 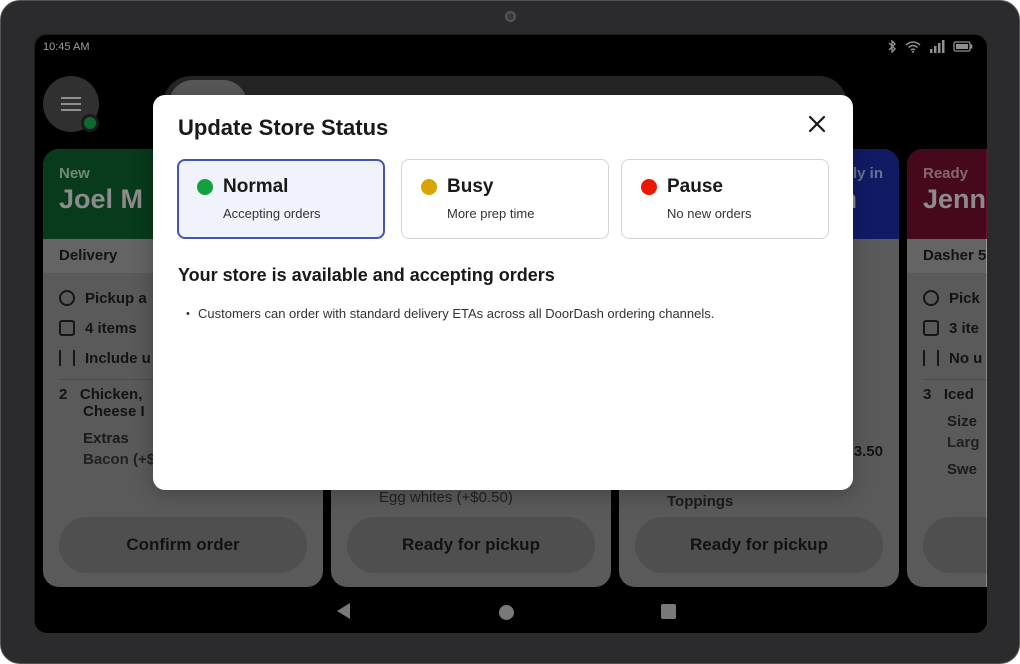 I want to click on close-button, so click(x=817, y=124).